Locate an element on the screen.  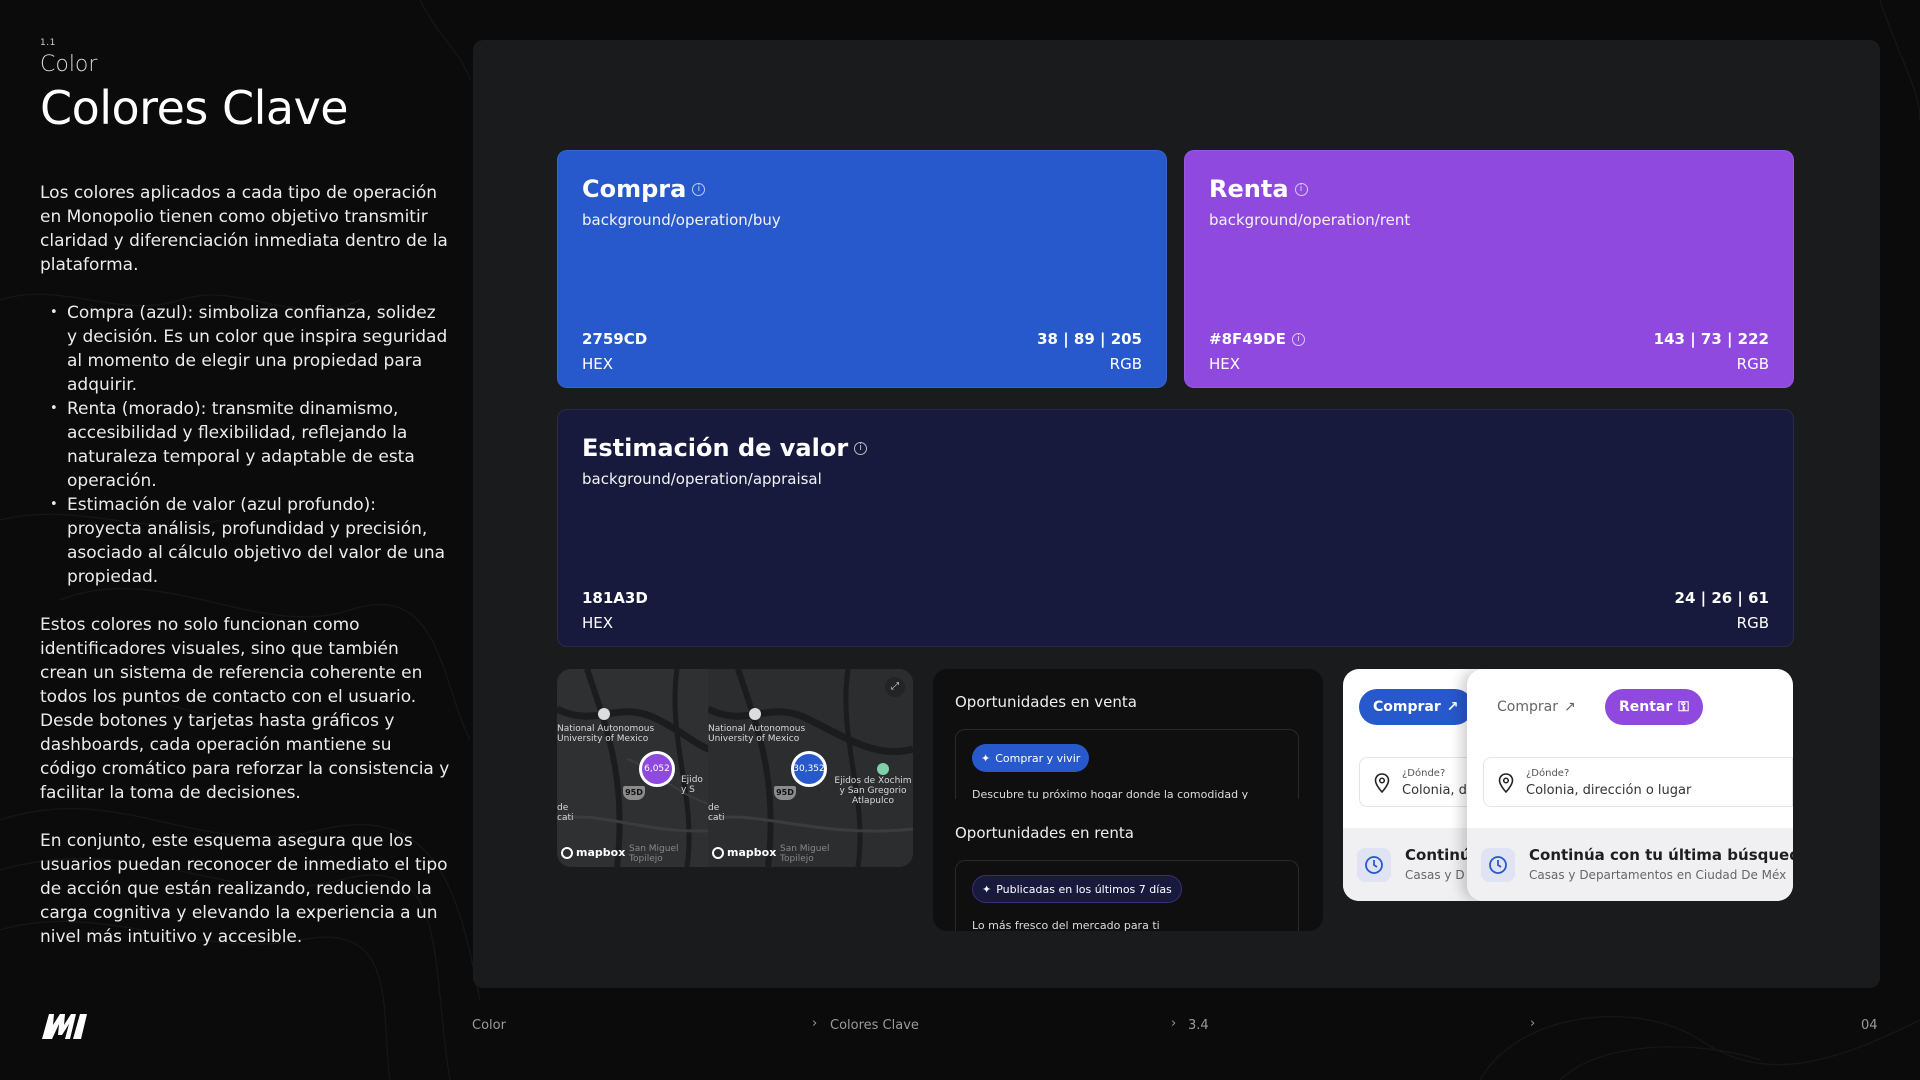
footer-crumb-number: 3.4 is located at coordinates (1198, 1025).